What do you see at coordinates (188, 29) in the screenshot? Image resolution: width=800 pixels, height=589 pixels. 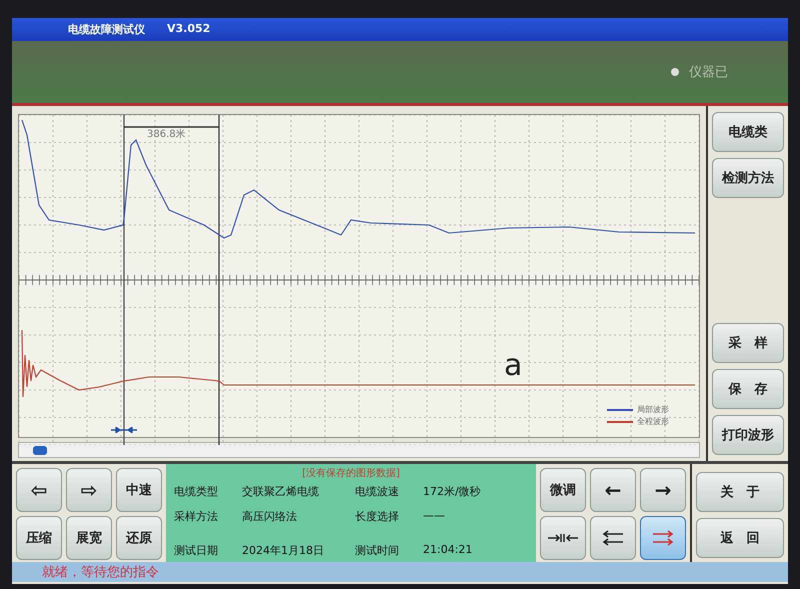 I see `version-label: V3.052` at bounding box center [188, 29].